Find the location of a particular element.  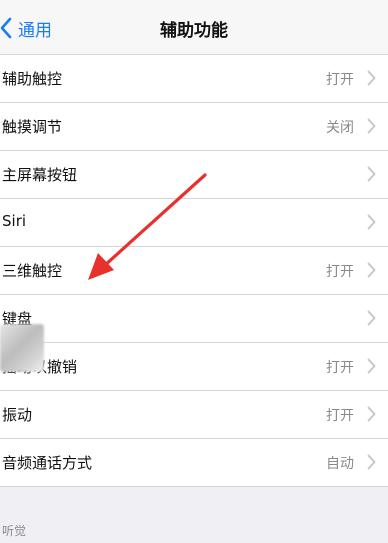

row-value: 关闭 is located at coordinates (340, 128).